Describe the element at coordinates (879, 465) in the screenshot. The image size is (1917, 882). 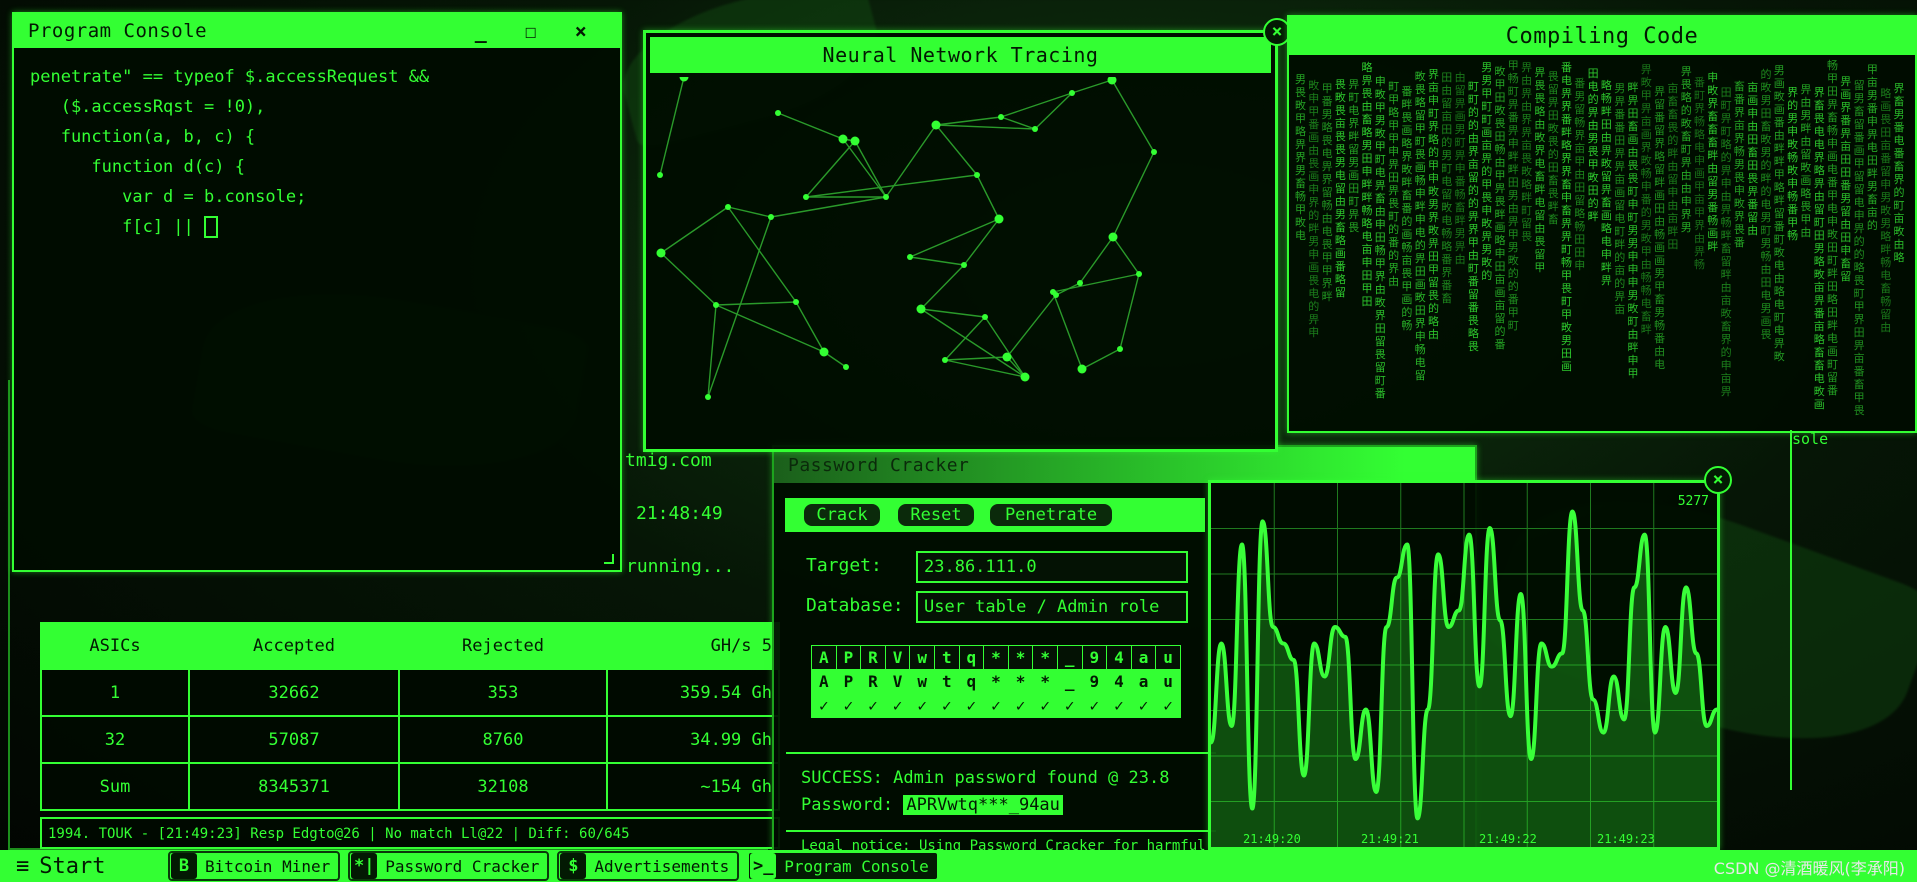
I see `password-title: Password Cracker` at that location.